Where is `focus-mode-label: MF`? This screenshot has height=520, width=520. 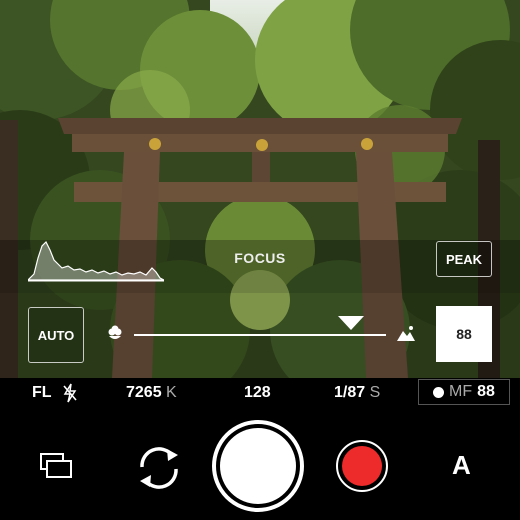
focus-mode-label: MF is located at coordinates (461, 391).